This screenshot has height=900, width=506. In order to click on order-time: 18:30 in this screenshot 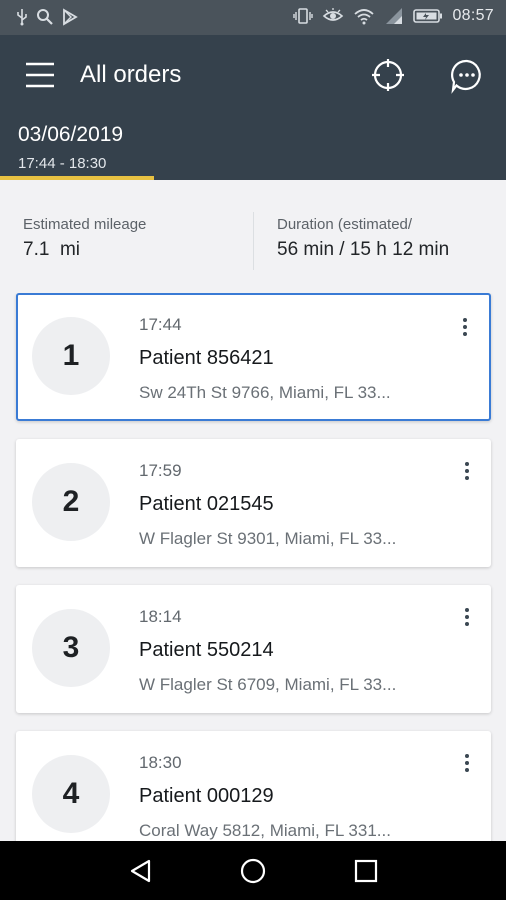, I will do `click(160, 762)`.